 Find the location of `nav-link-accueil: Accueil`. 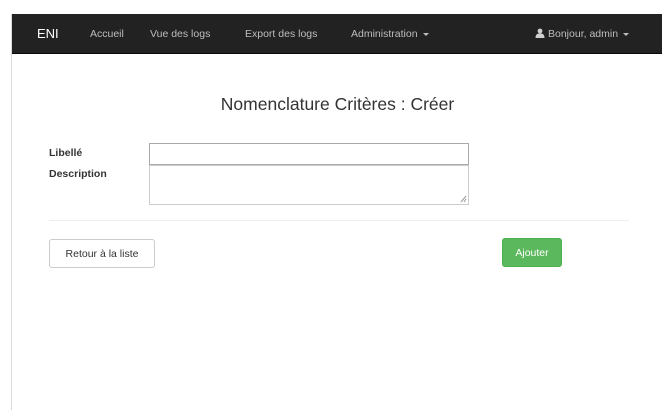

nav-link-accueil: Accueil is located at coordinates (107, 34).